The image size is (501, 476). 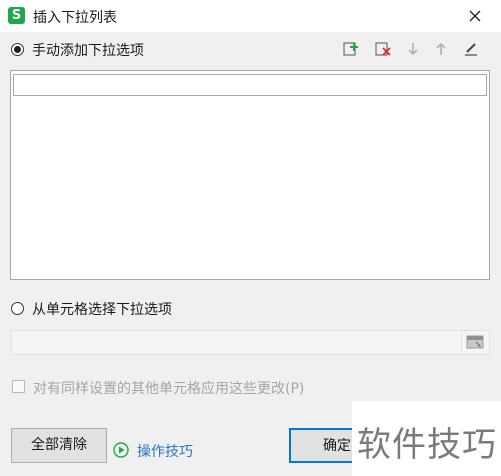 What do you see at coordinates (16, 15) in the screenshot?
I see `wps-app-icon: S` at bounding box center [16, 15].